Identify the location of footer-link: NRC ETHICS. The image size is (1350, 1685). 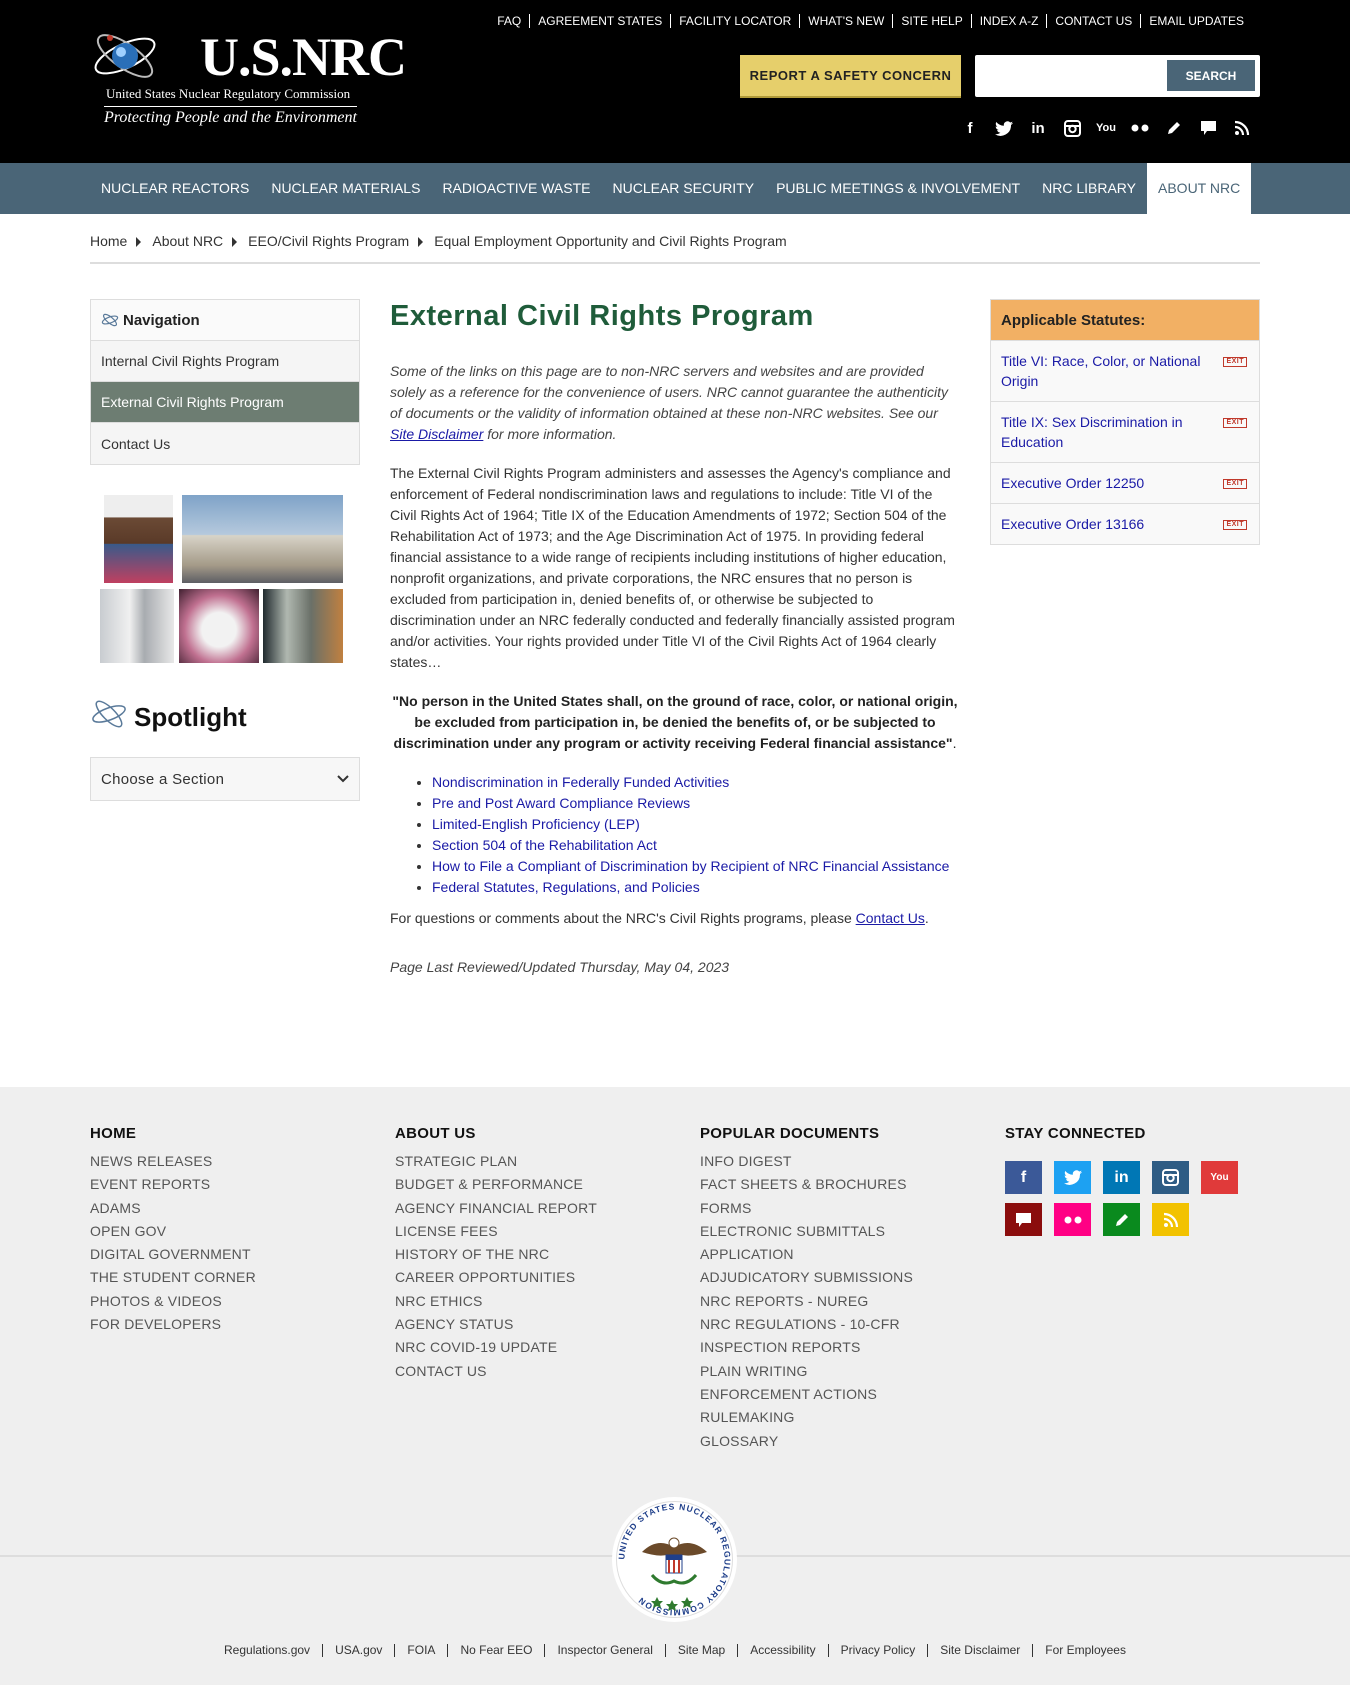
(535, 1301).